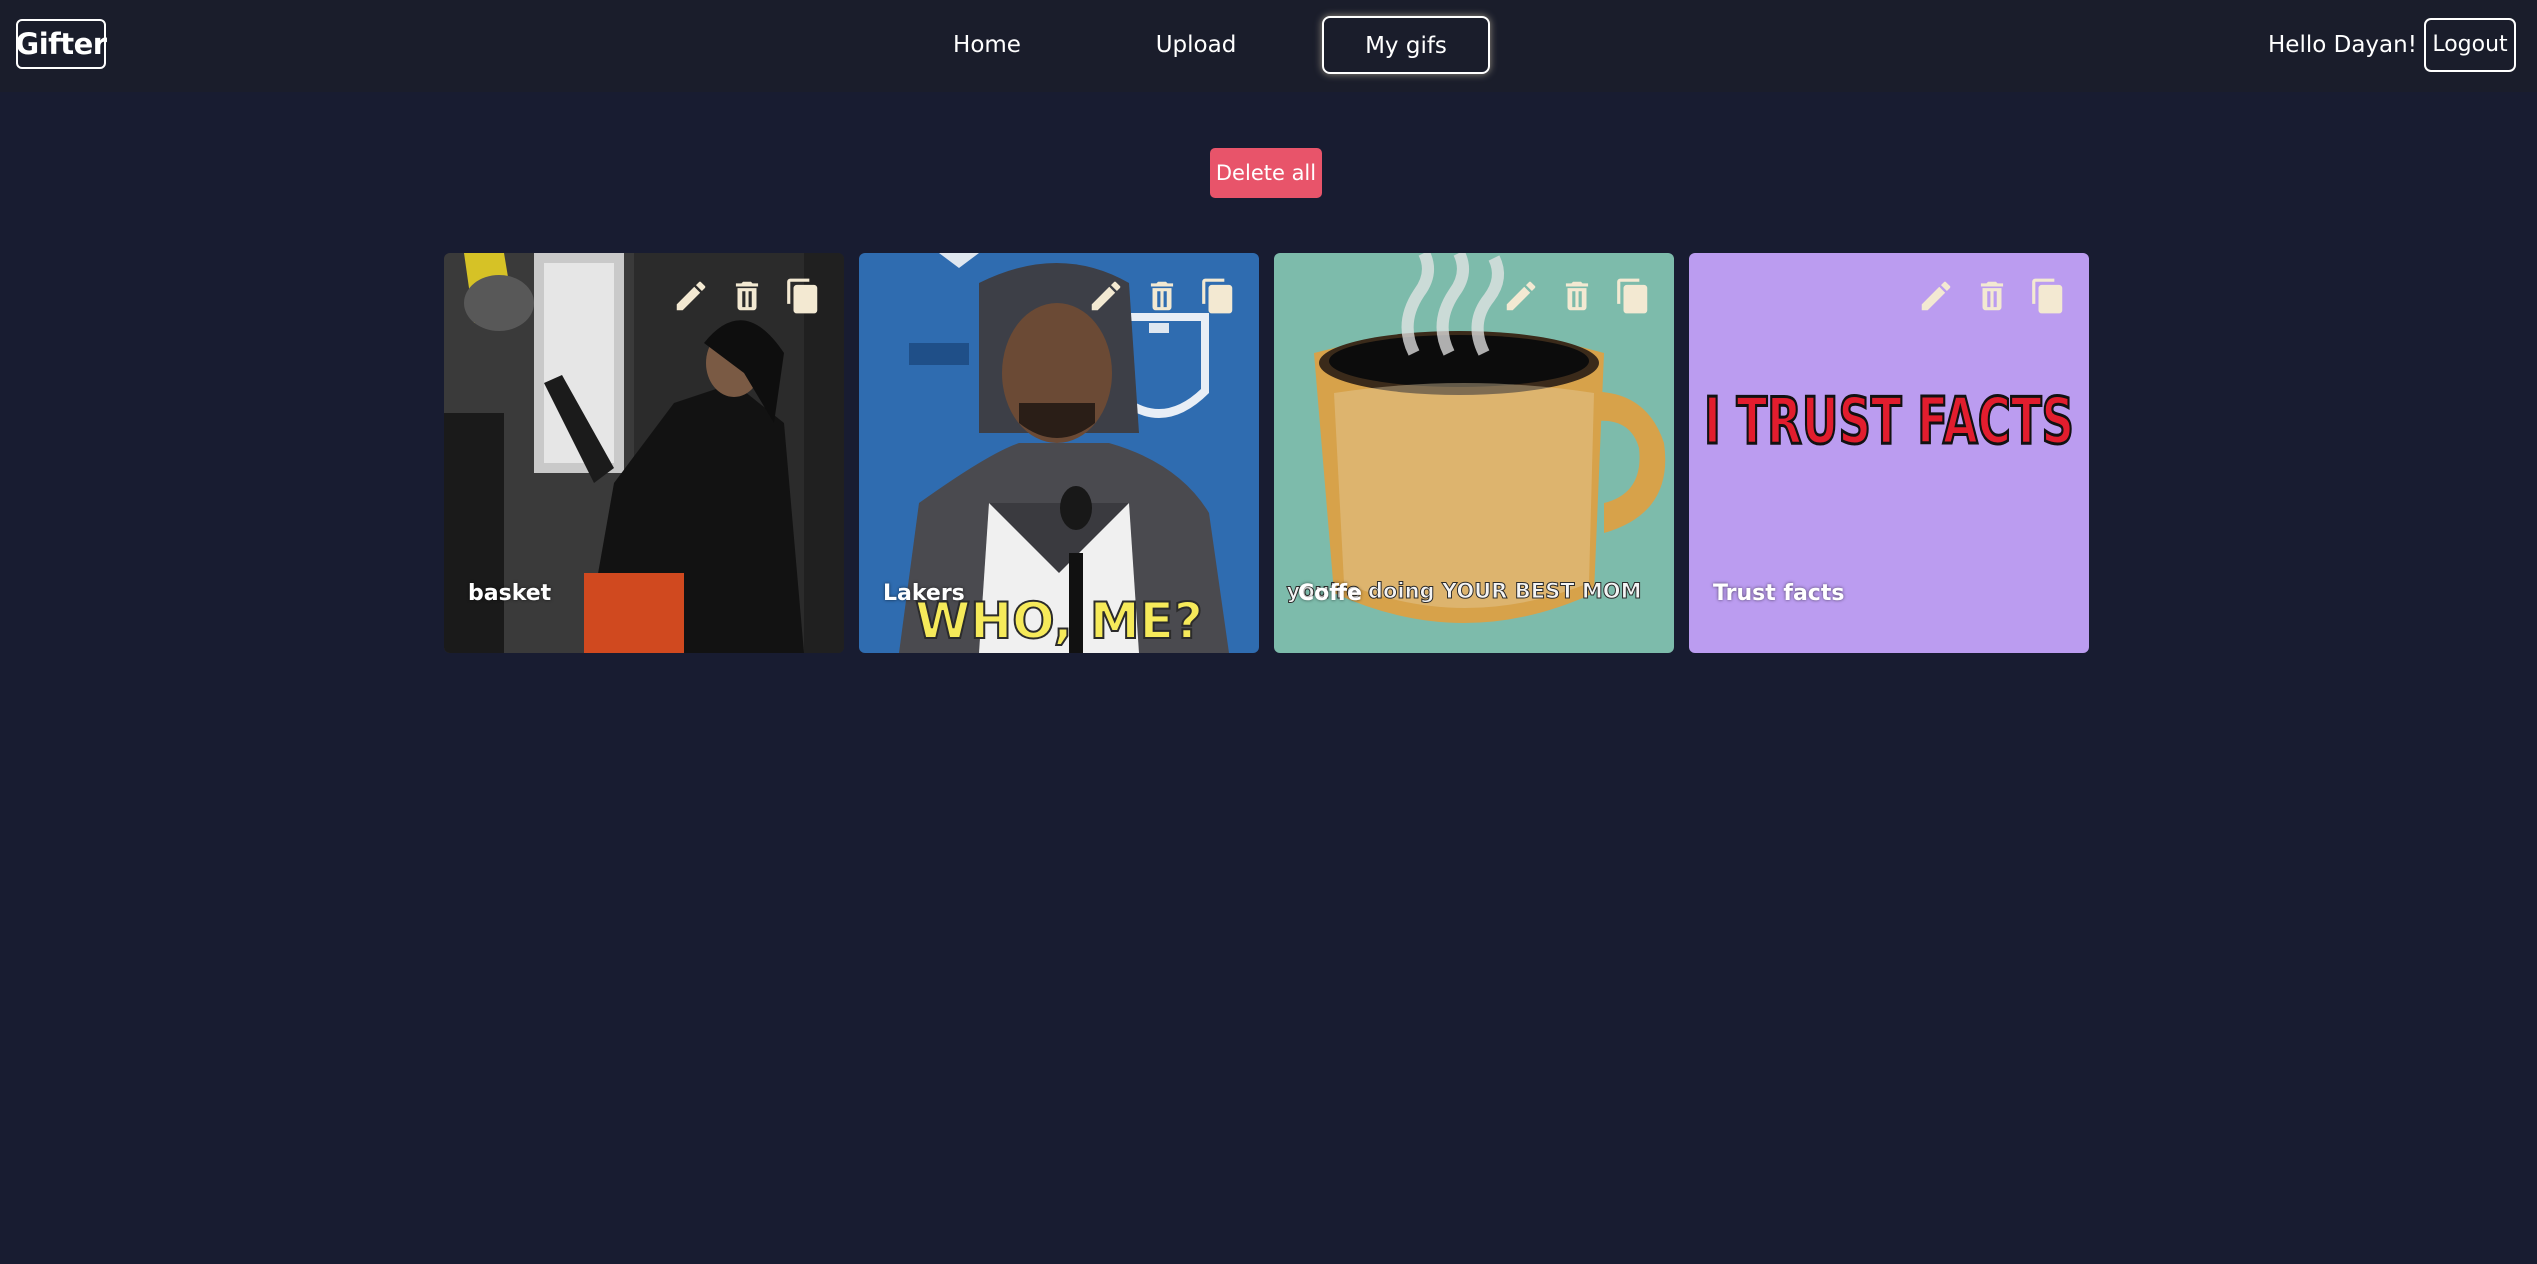 This screenshot has height=1264, width=2537. I want to click on nav-upload-link: Upload, so click(1196, 45).